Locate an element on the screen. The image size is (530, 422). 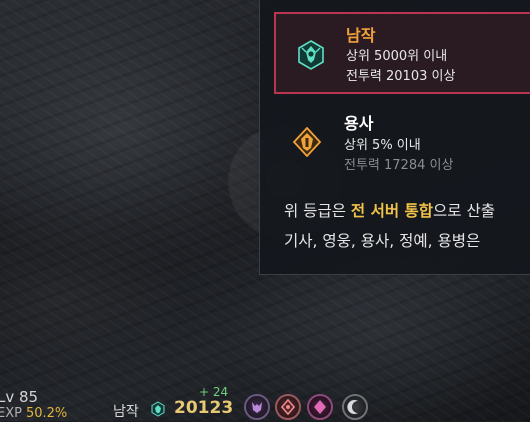
current-rank-name: 남작 is located at coordinates (126, 412).